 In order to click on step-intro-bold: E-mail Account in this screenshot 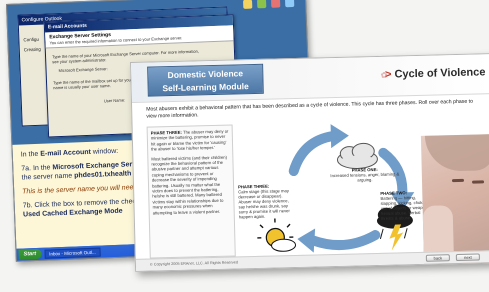, I will do `click(66, 153)`.